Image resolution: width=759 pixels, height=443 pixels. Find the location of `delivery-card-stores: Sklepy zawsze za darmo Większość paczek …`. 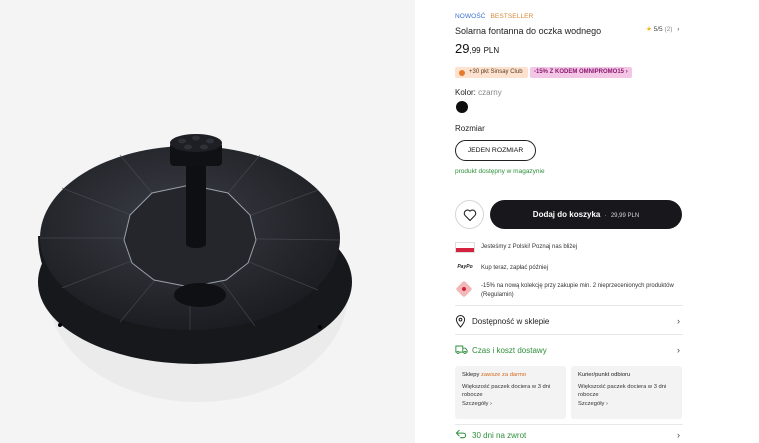

delivery-card-stores: Sklepy zawsze za darmo Większość paczek … is located at coordinates (510, 392).